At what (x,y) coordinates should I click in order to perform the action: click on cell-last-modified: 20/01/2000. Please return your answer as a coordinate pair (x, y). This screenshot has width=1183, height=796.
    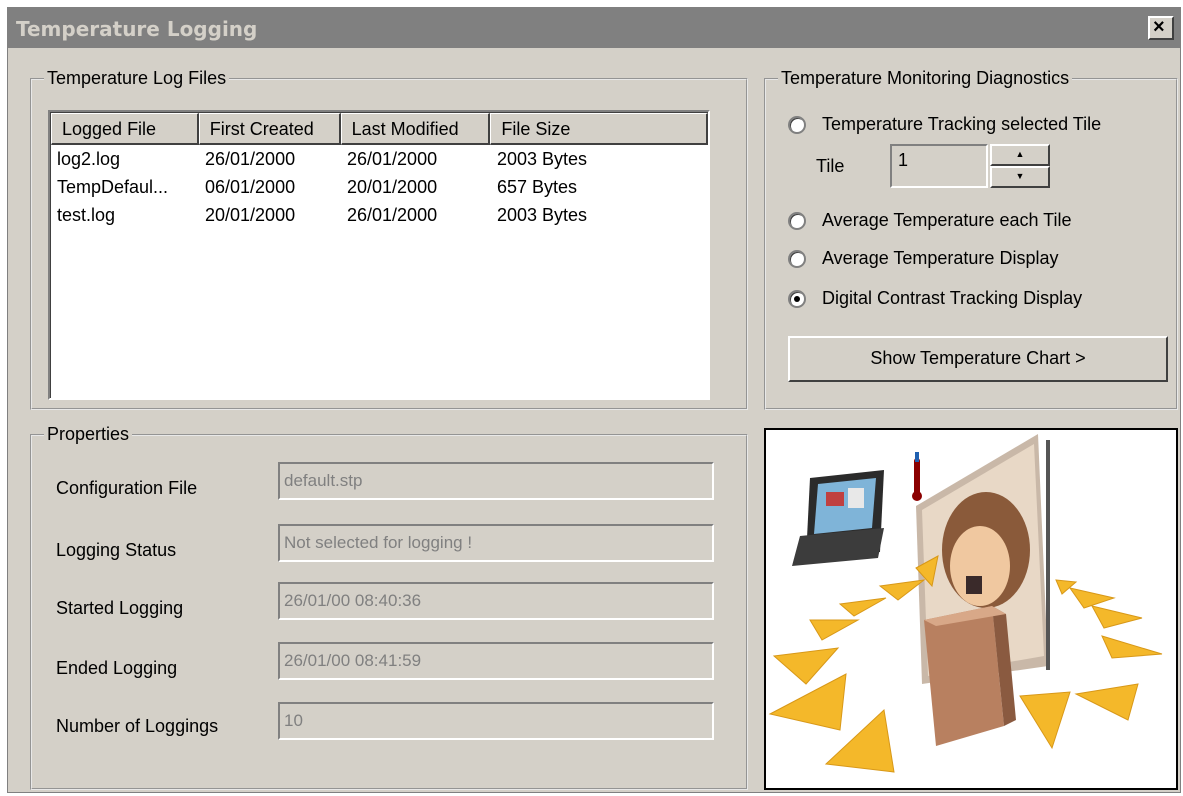
    Looking at the image, I should click on (392, 187).